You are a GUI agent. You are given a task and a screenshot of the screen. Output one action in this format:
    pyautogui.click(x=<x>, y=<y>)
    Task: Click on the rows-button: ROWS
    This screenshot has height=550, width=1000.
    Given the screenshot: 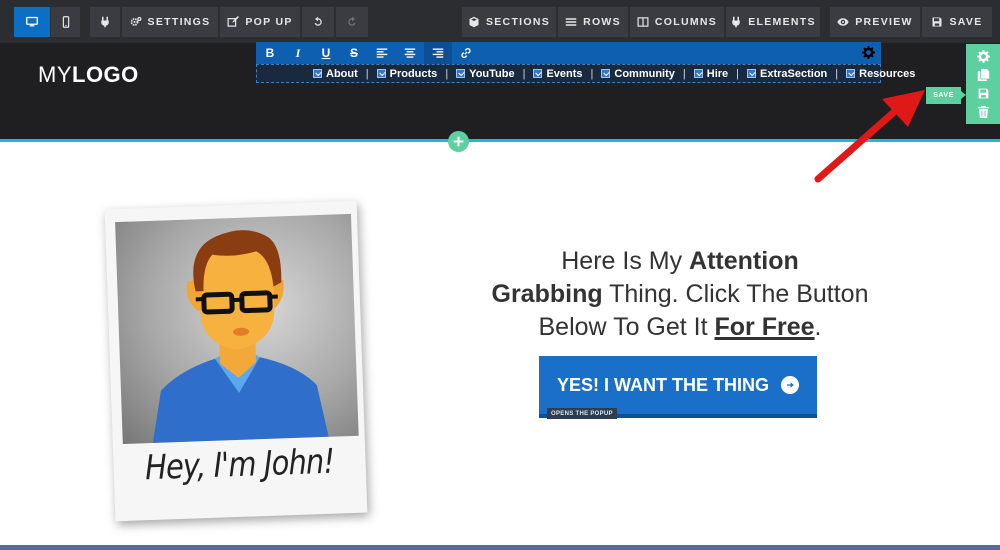 What is the action you would take?
    pyautogui.click(x=593, y=22)
    